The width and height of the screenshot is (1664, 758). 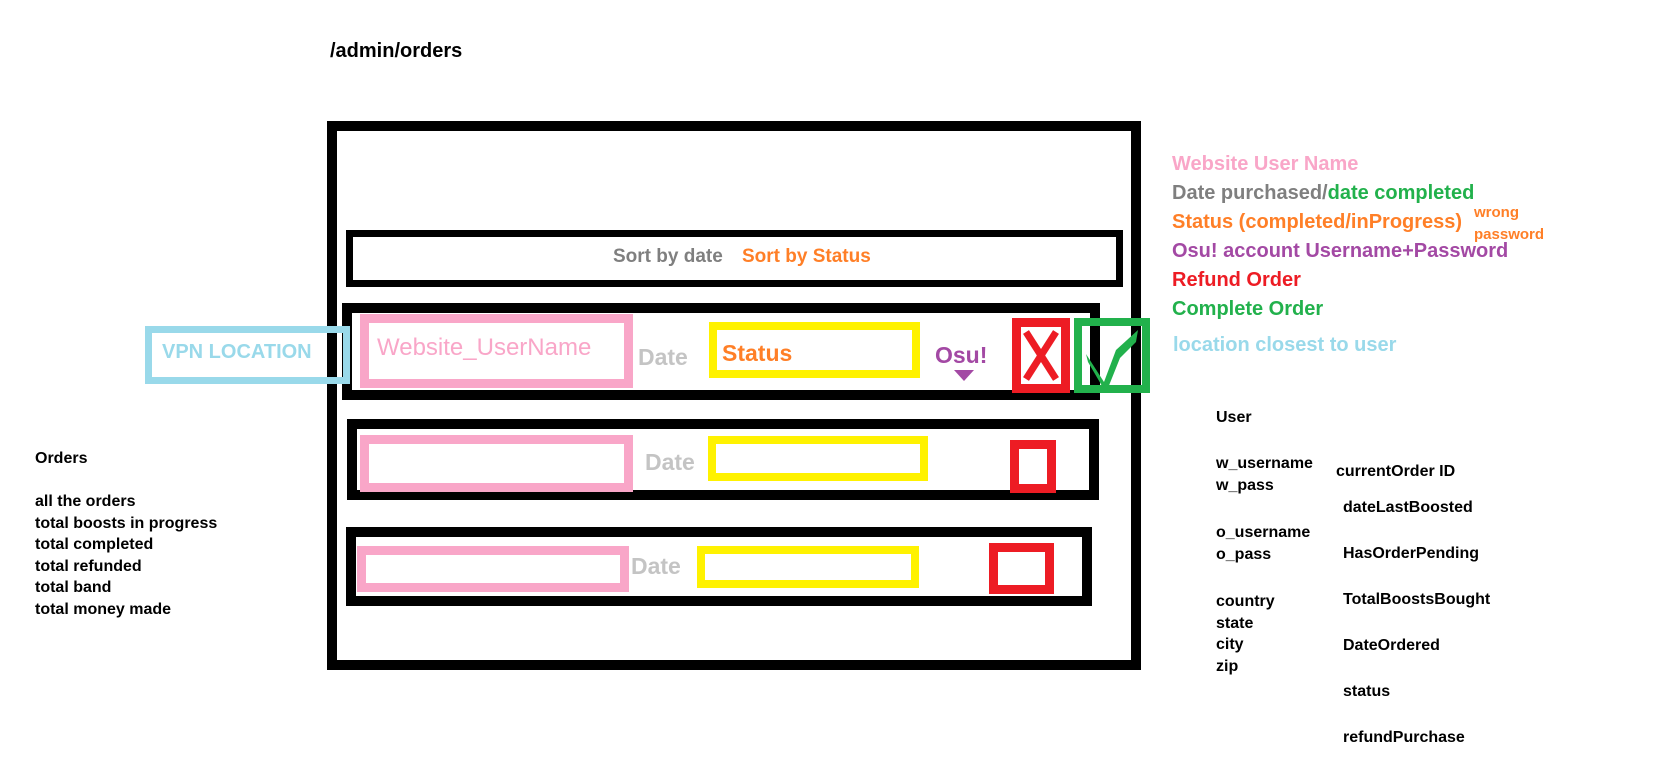 What do you see at coordinates (757, 353) in the screenshot?
I see `status-text: Status` at bounding box center [757, 353].